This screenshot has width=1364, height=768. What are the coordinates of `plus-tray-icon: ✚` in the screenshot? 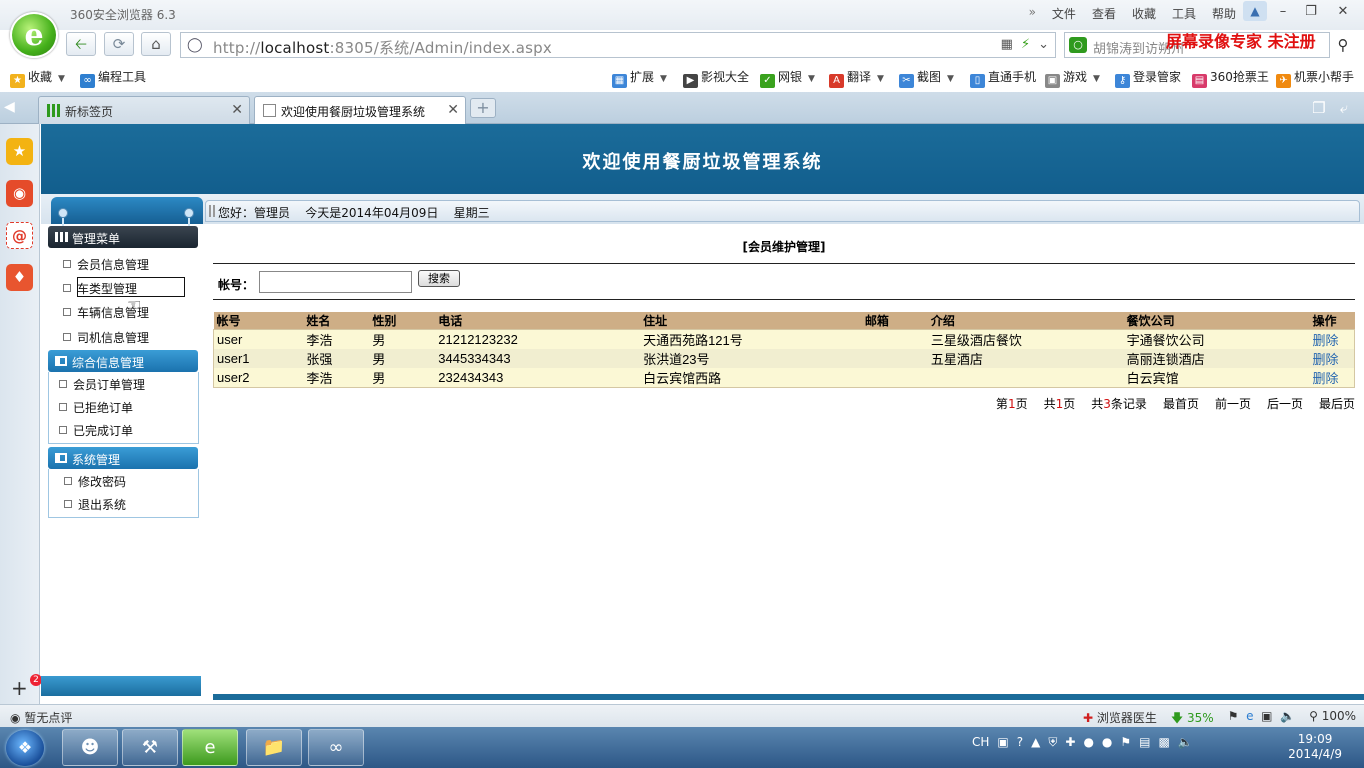 It's located at (1070, 742).